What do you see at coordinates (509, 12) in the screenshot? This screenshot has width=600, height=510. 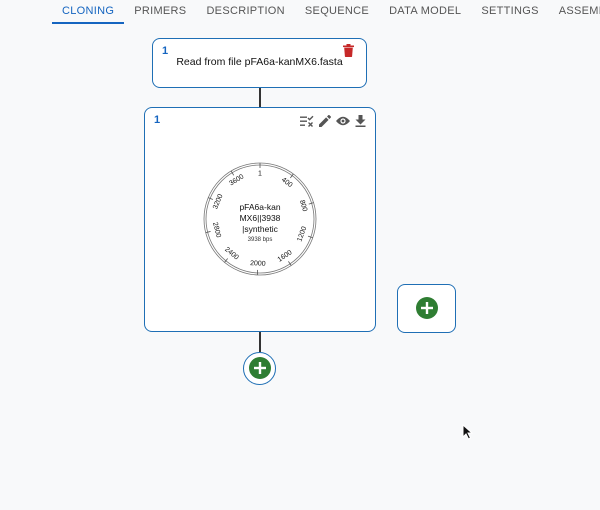 I see `tab-settings: SETTINGS` at bounding box center [509, 12].